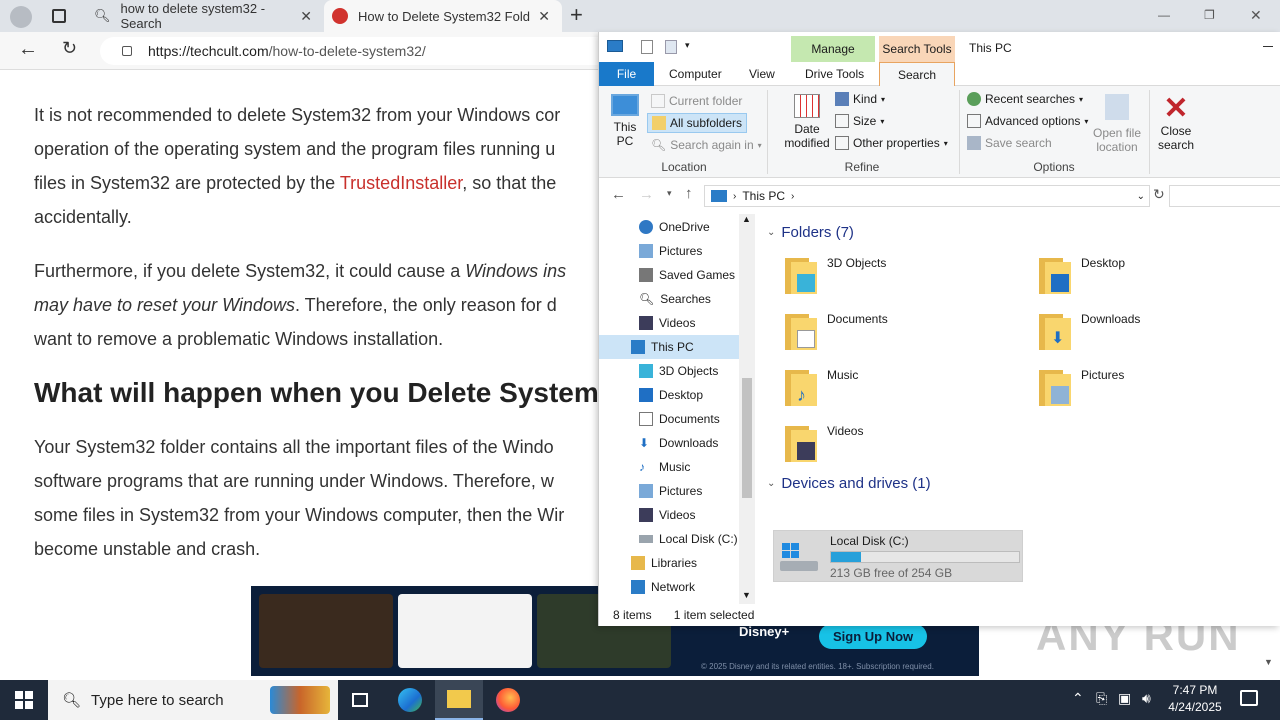  I want to click on notifications-icon, so click(1249, 698).